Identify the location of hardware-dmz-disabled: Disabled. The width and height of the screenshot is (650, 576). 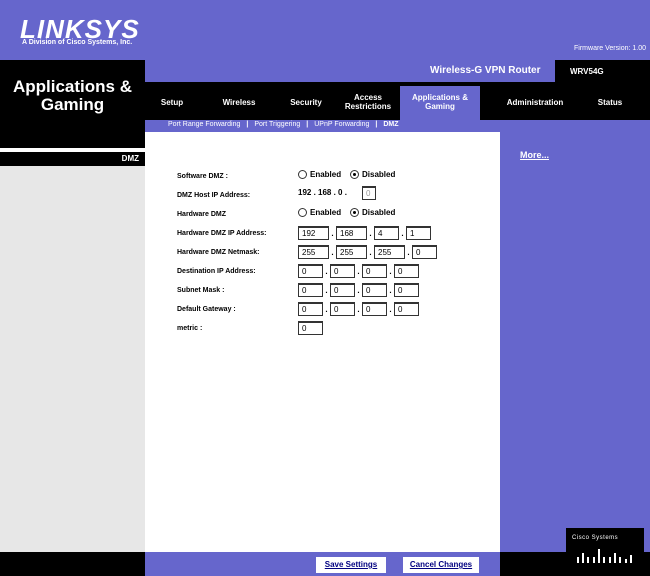
(373, 213).